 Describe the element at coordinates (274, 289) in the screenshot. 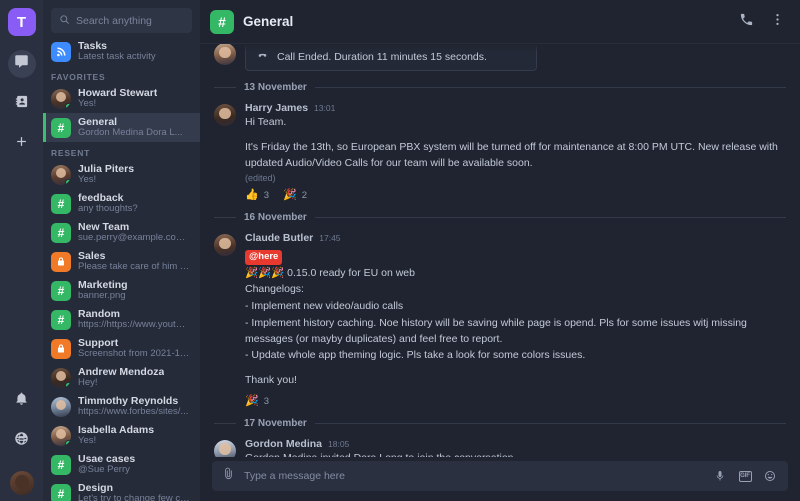

I see `message-text: Changelogs:` at that location.